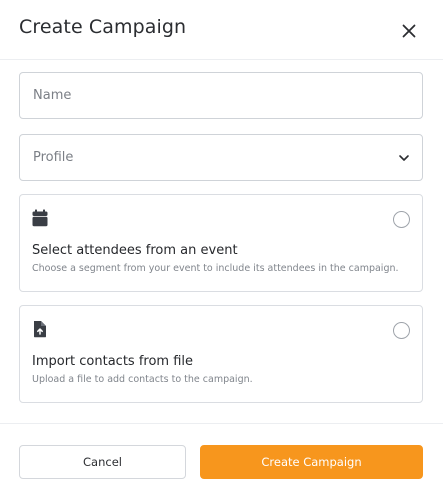  I want to click on profile-select-value: Profile, so click(53, 157).